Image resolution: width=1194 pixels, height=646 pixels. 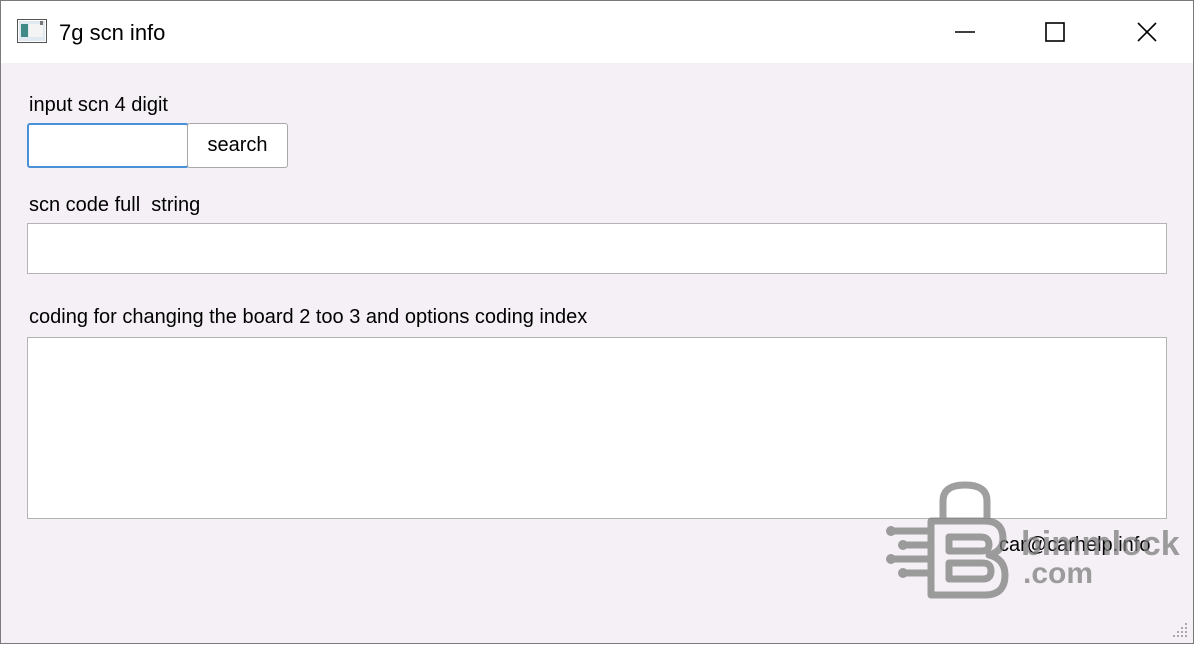 I want to click on close-icon, so click(x=1147, y=32).